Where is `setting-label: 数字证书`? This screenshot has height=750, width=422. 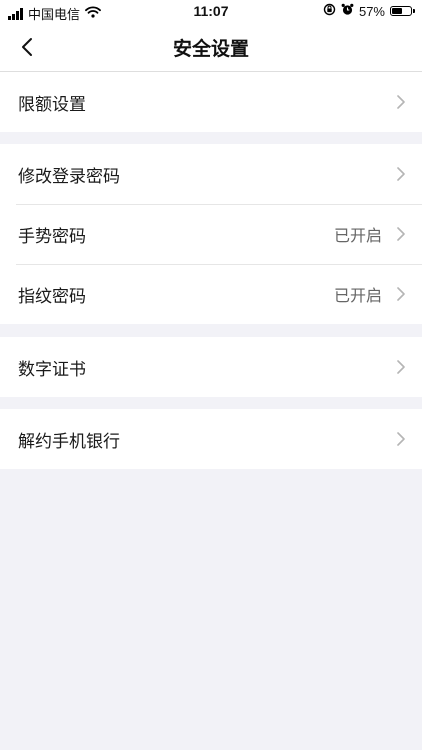
setting-label: 数字证书 is located at coordinates (52, 369).